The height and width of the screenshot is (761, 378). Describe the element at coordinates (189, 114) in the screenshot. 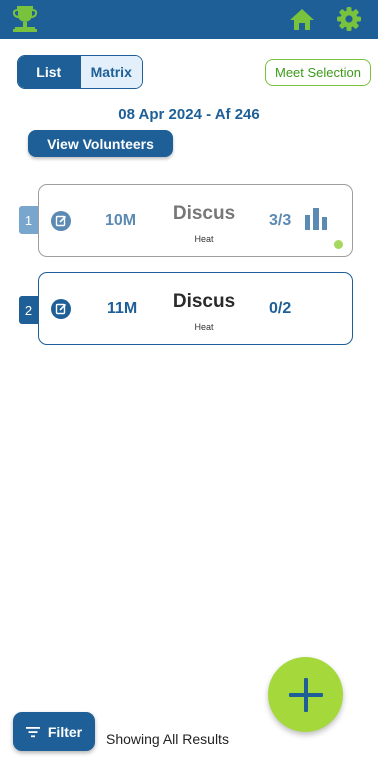

I see `meet-title: 08 Apr 2024 - Af 246` at that location.